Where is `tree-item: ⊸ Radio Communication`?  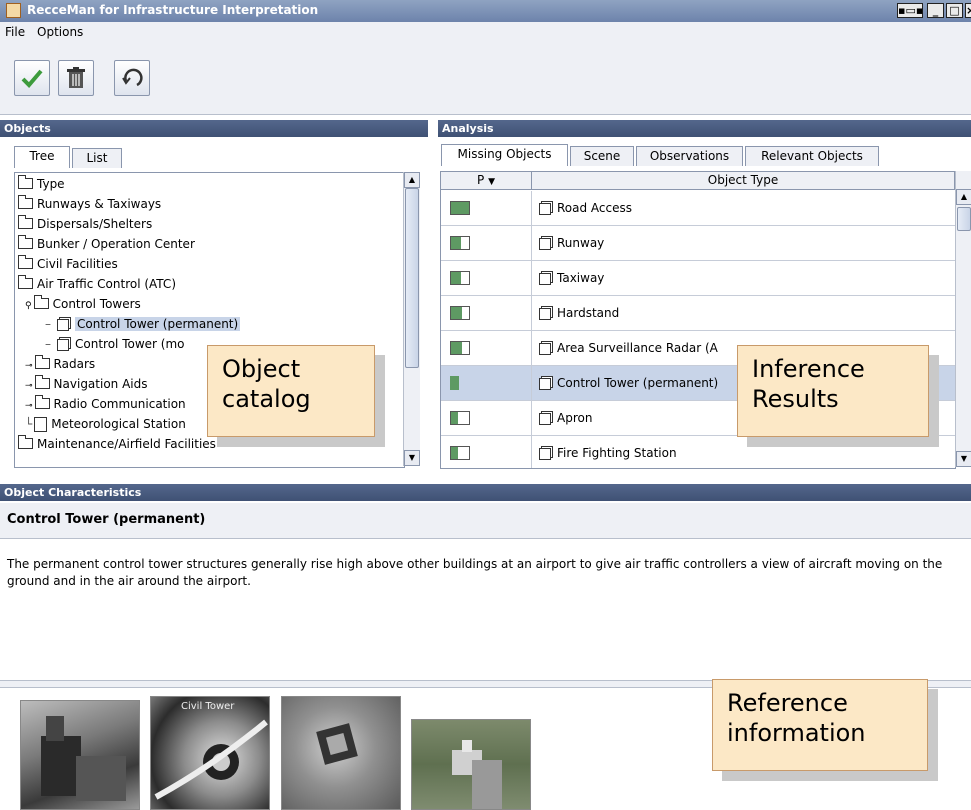 tree-item: ⊸ Radio Communication is located at coordinates (105, 404).